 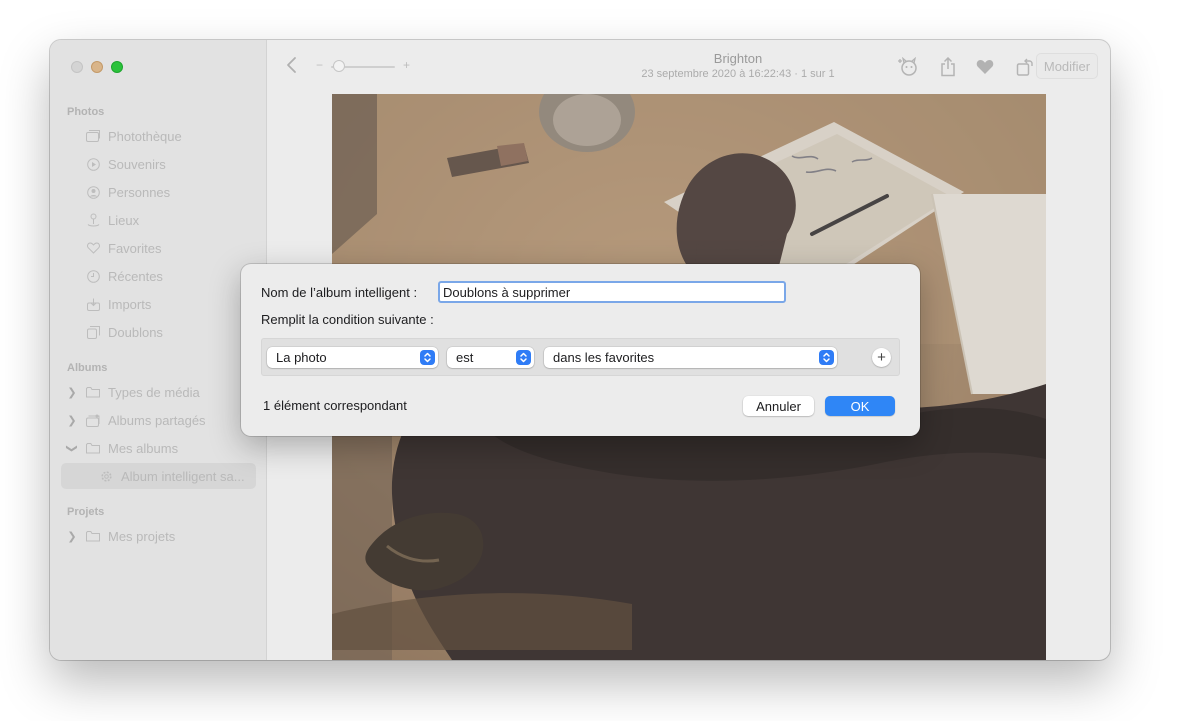 What do you see at coordinates (604, 357) in the screenshot?
I see `rule-value-value: dans les favorites` at bounding box center [604, 357].